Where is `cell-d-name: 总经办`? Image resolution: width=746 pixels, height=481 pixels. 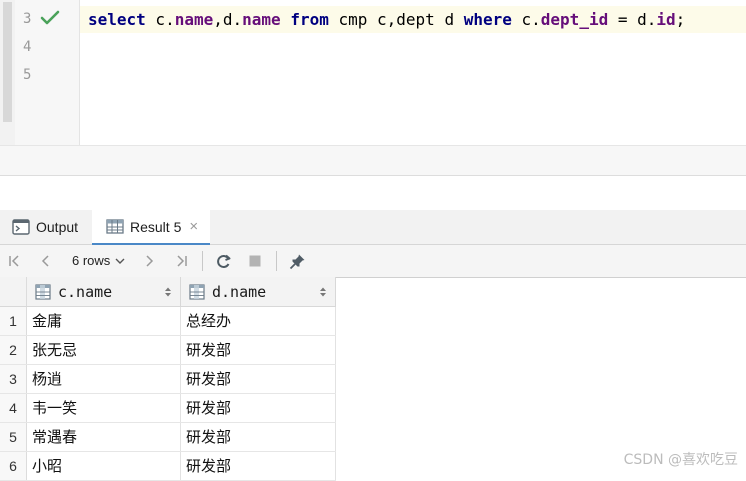
cell-d-name: 总经办 is located at coordinates (258, 321).